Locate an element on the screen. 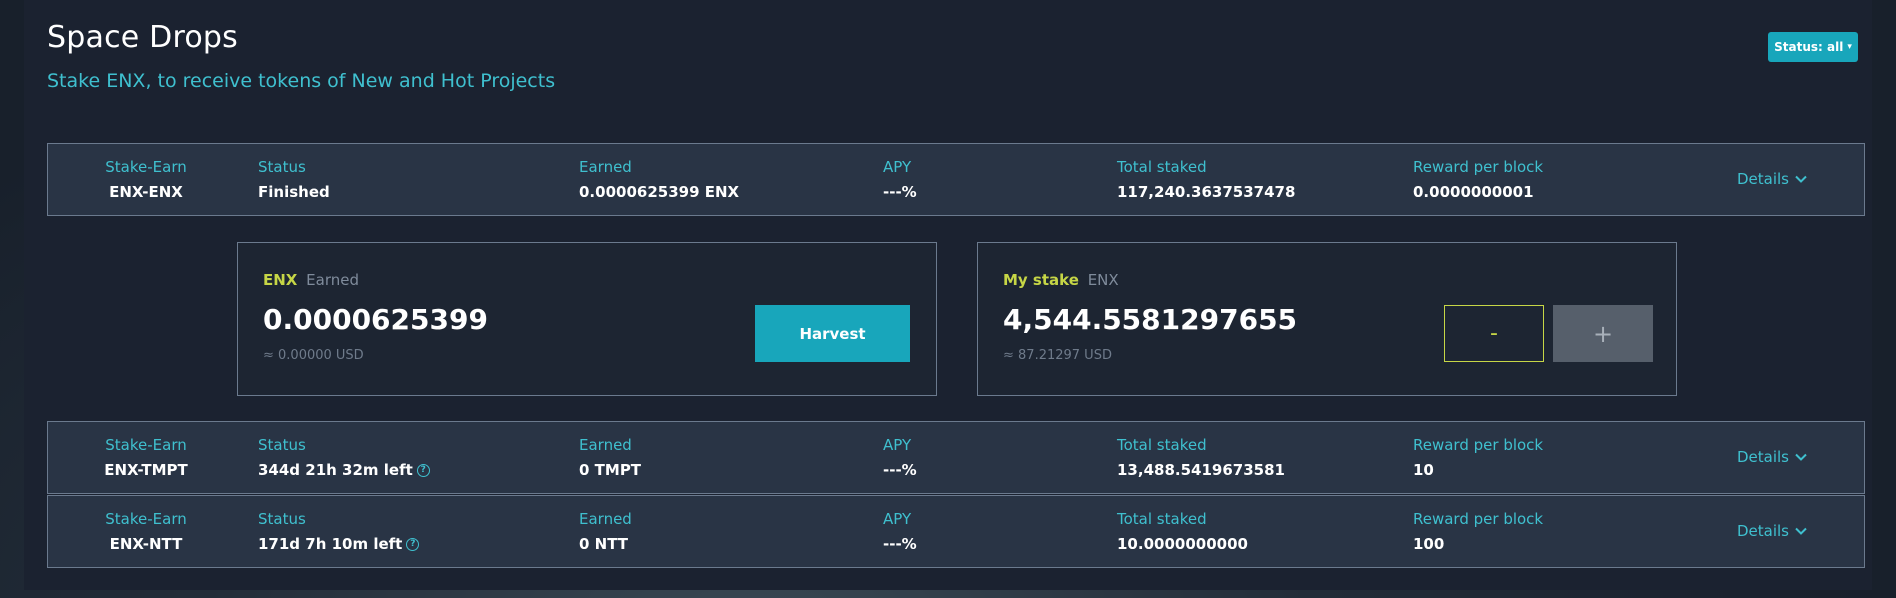  earned-card-token: ENX is located at coordinates (280, 280).